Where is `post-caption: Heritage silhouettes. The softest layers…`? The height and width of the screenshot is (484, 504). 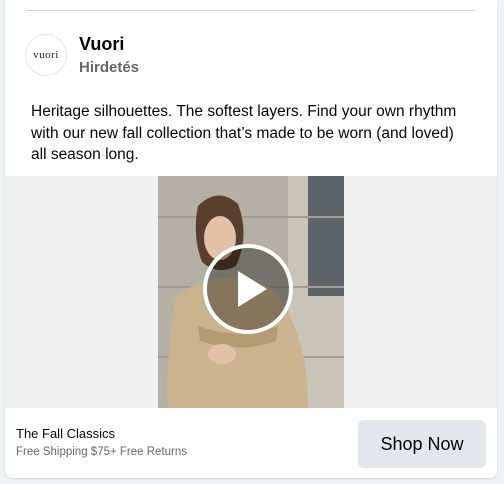 post-caption: Heritage silhouettes. The softest layers… is located at coordinates (244, 133).